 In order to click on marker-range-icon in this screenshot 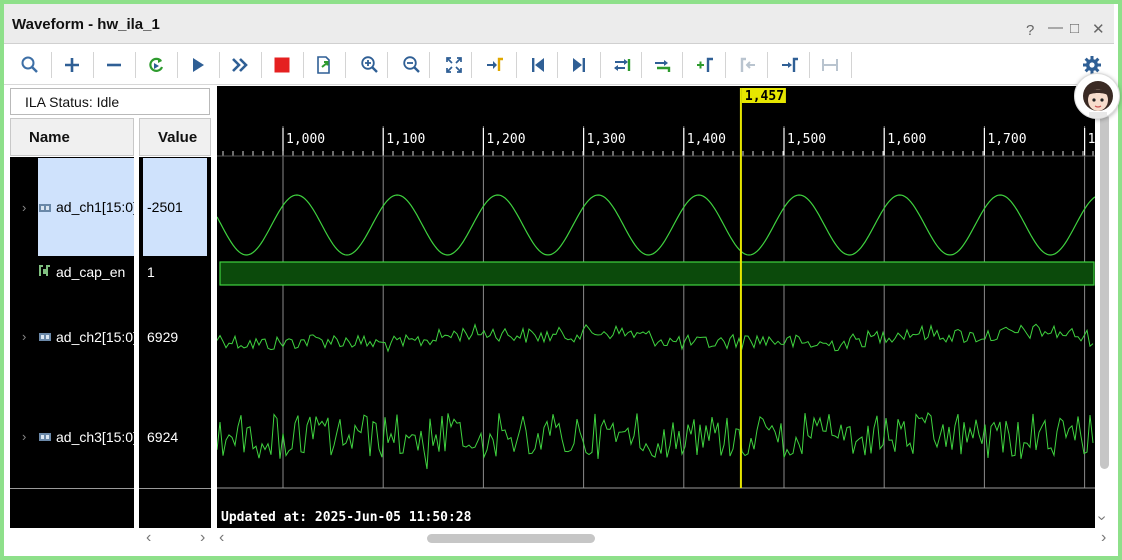, I will do `click(830, 65)`.